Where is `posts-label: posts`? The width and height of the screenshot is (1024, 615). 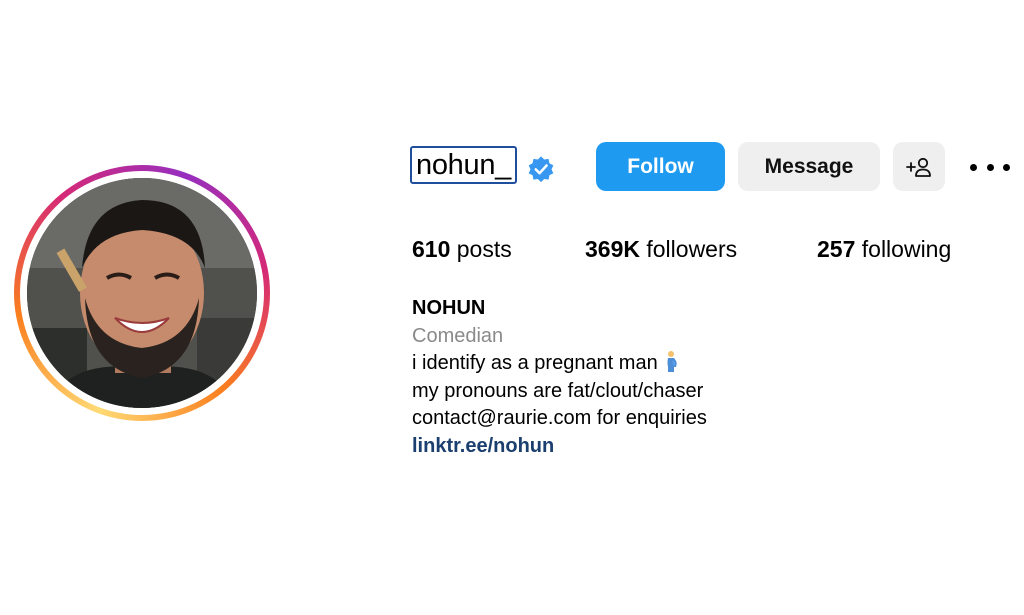 posts-label: posts is located at coordinates (481, 249).